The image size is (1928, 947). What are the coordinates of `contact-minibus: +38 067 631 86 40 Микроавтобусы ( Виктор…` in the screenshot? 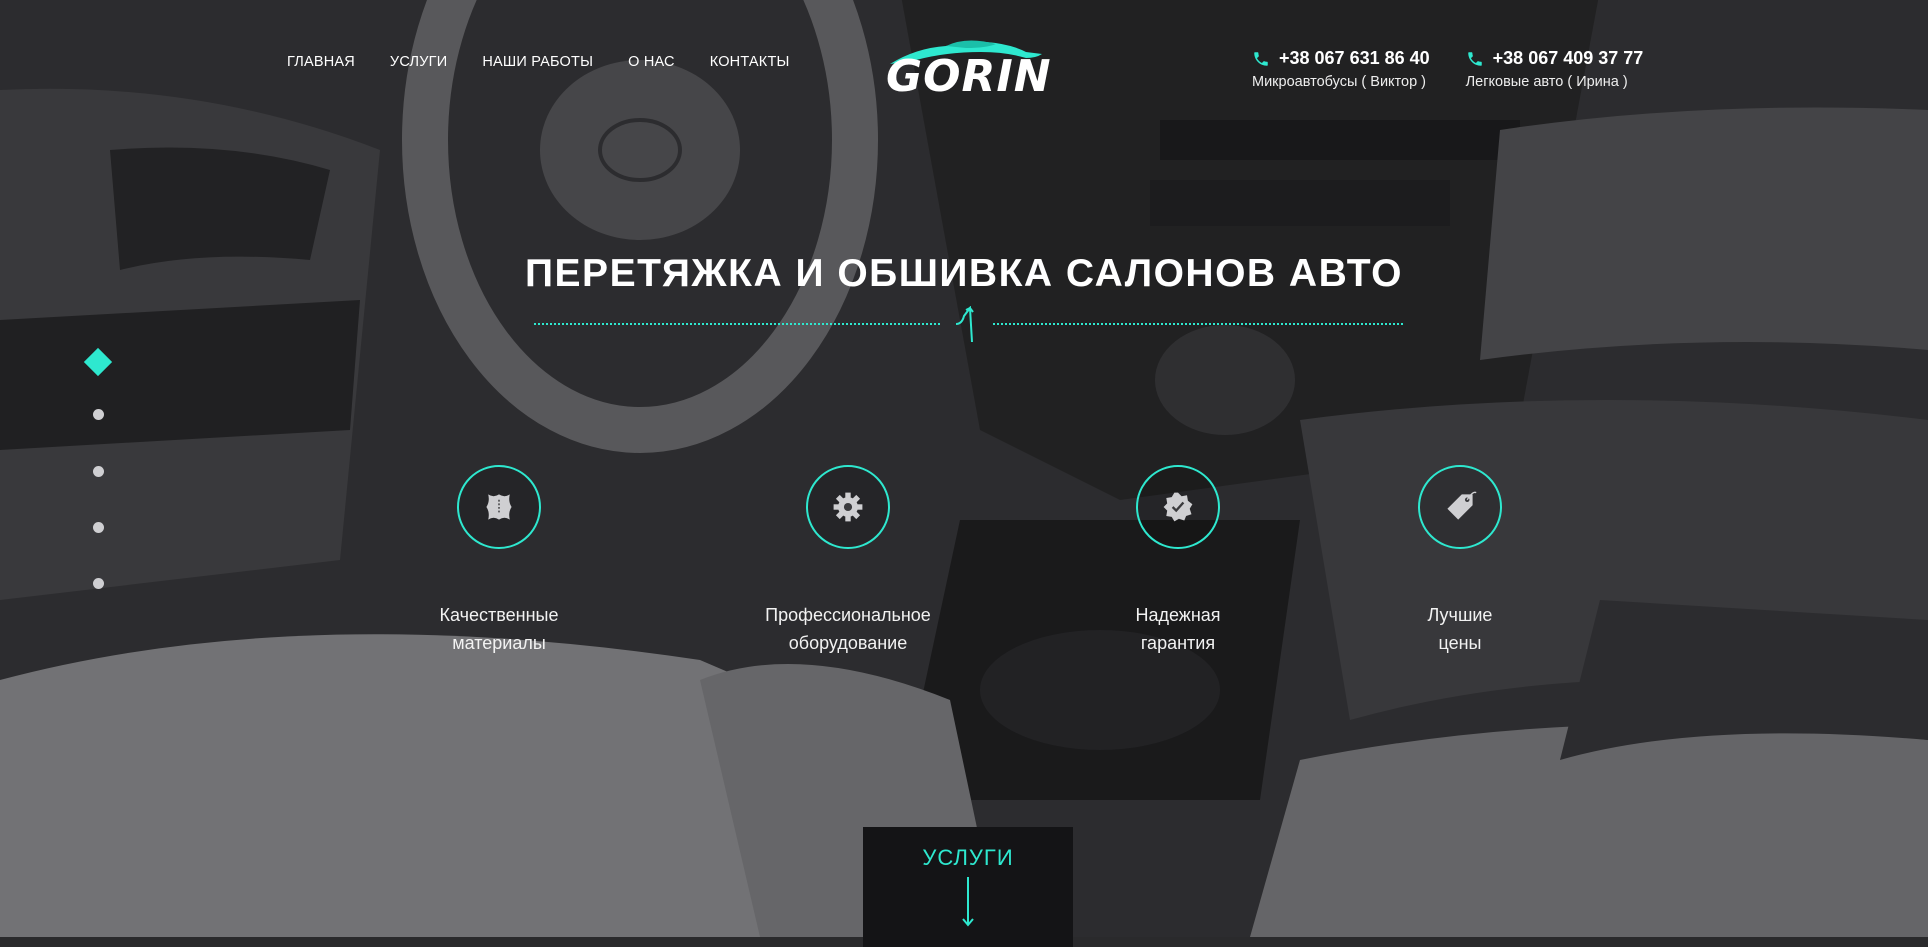 It's located at (1341, 69).